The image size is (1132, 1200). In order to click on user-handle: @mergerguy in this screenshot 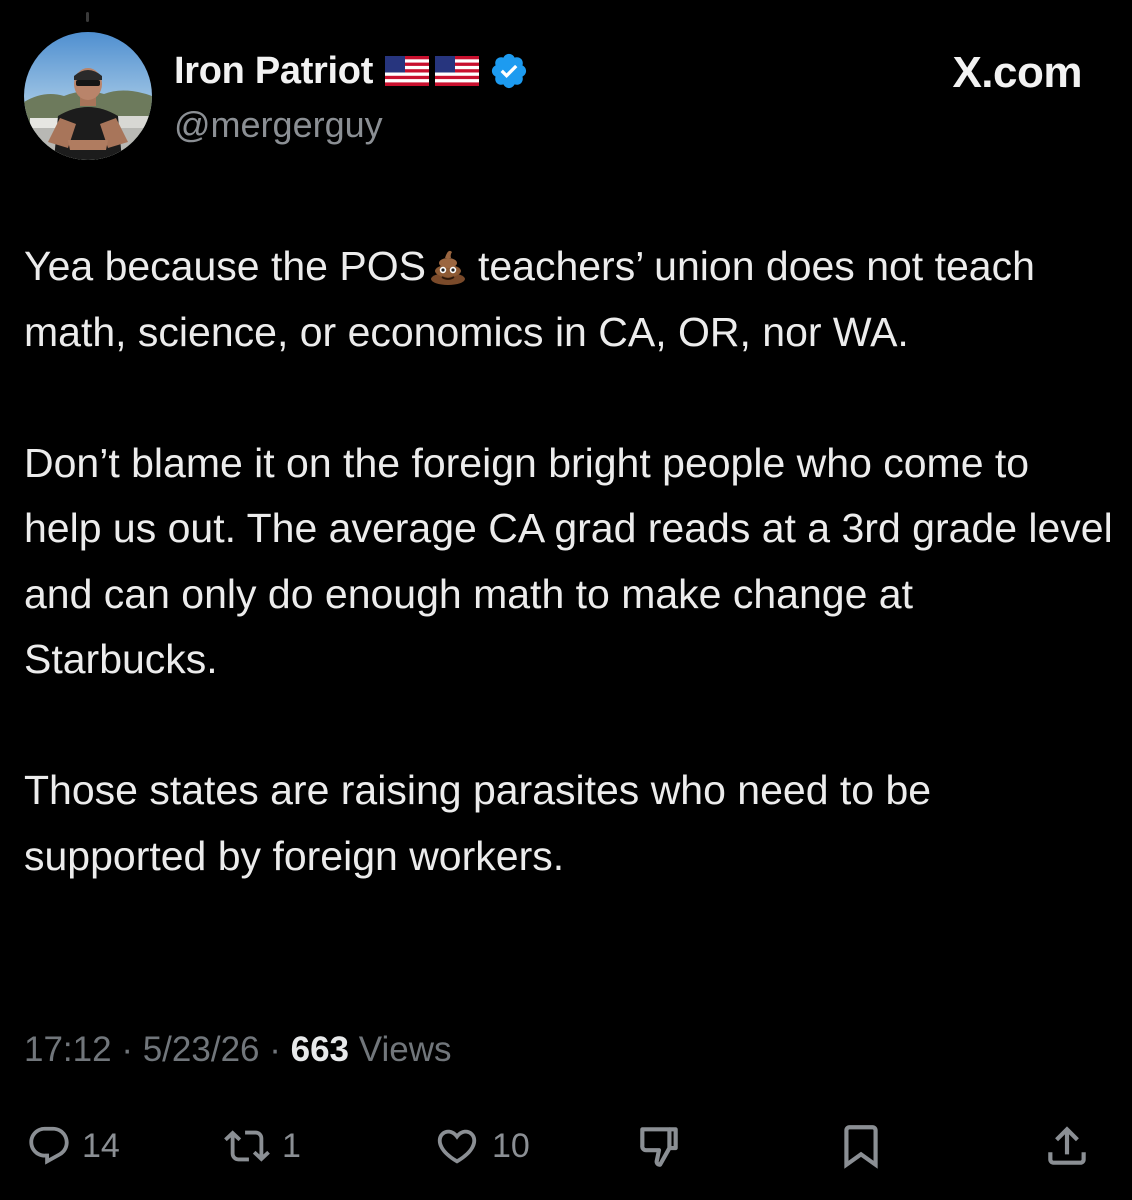, I will do `click(278, 125)`.